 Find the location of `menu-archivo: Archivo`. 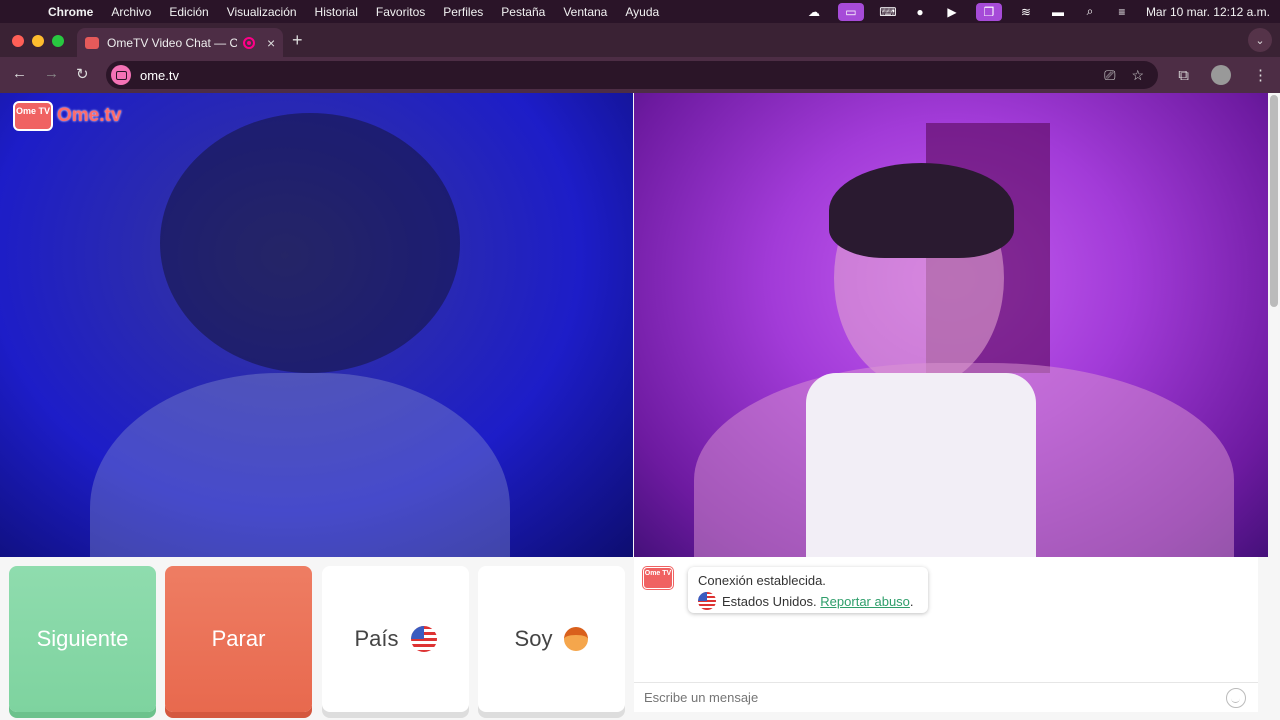

menu-archivo: Archivo is located at coordinates (131, 12).